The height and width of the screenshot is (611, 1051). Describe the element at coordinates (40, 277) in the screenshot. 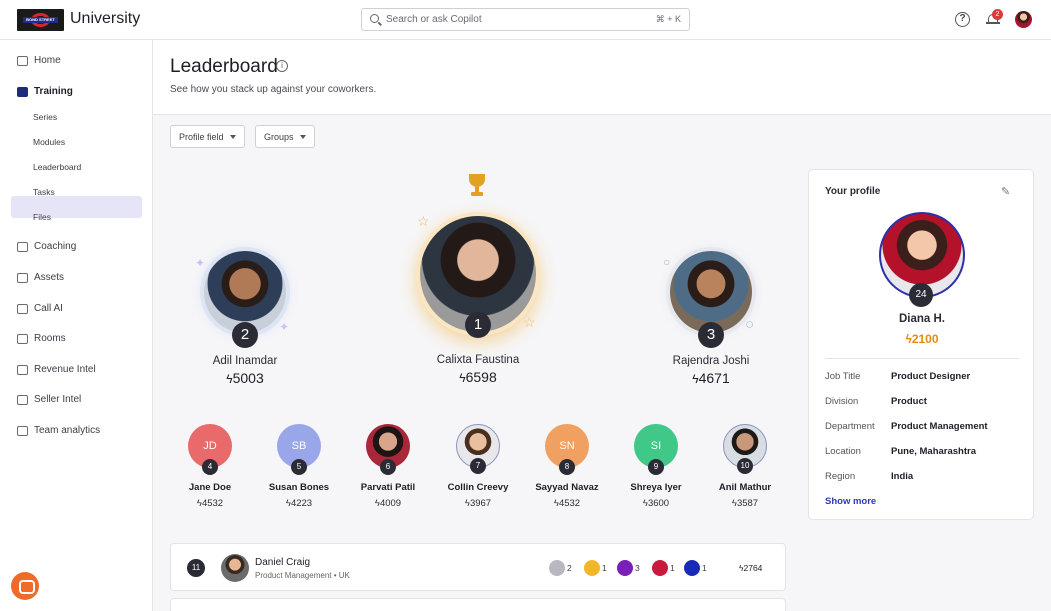

I see `sidebar-item-assets: Assets` at that location.